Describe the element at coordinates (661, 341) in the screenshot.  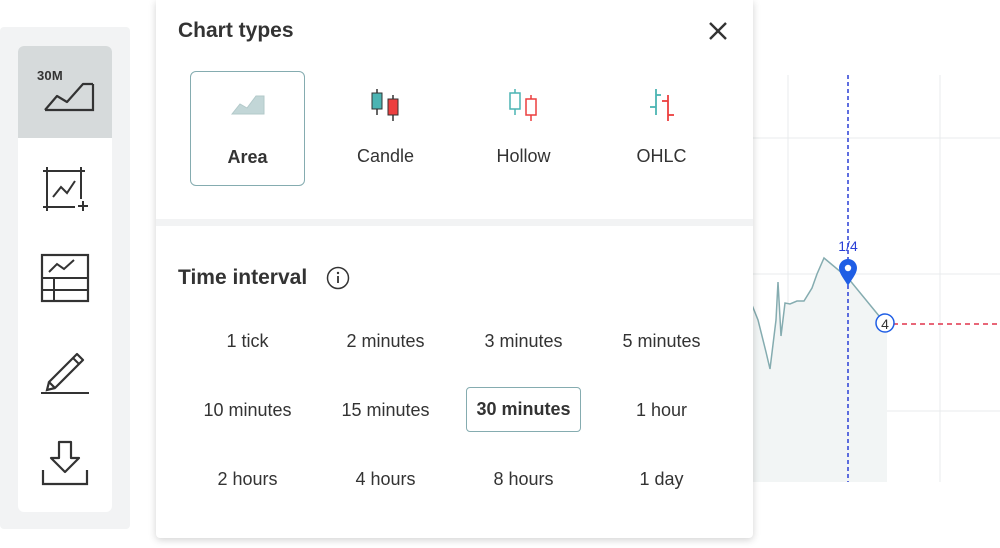
I see `interval-5-minutes: 5 minutes` at that location.